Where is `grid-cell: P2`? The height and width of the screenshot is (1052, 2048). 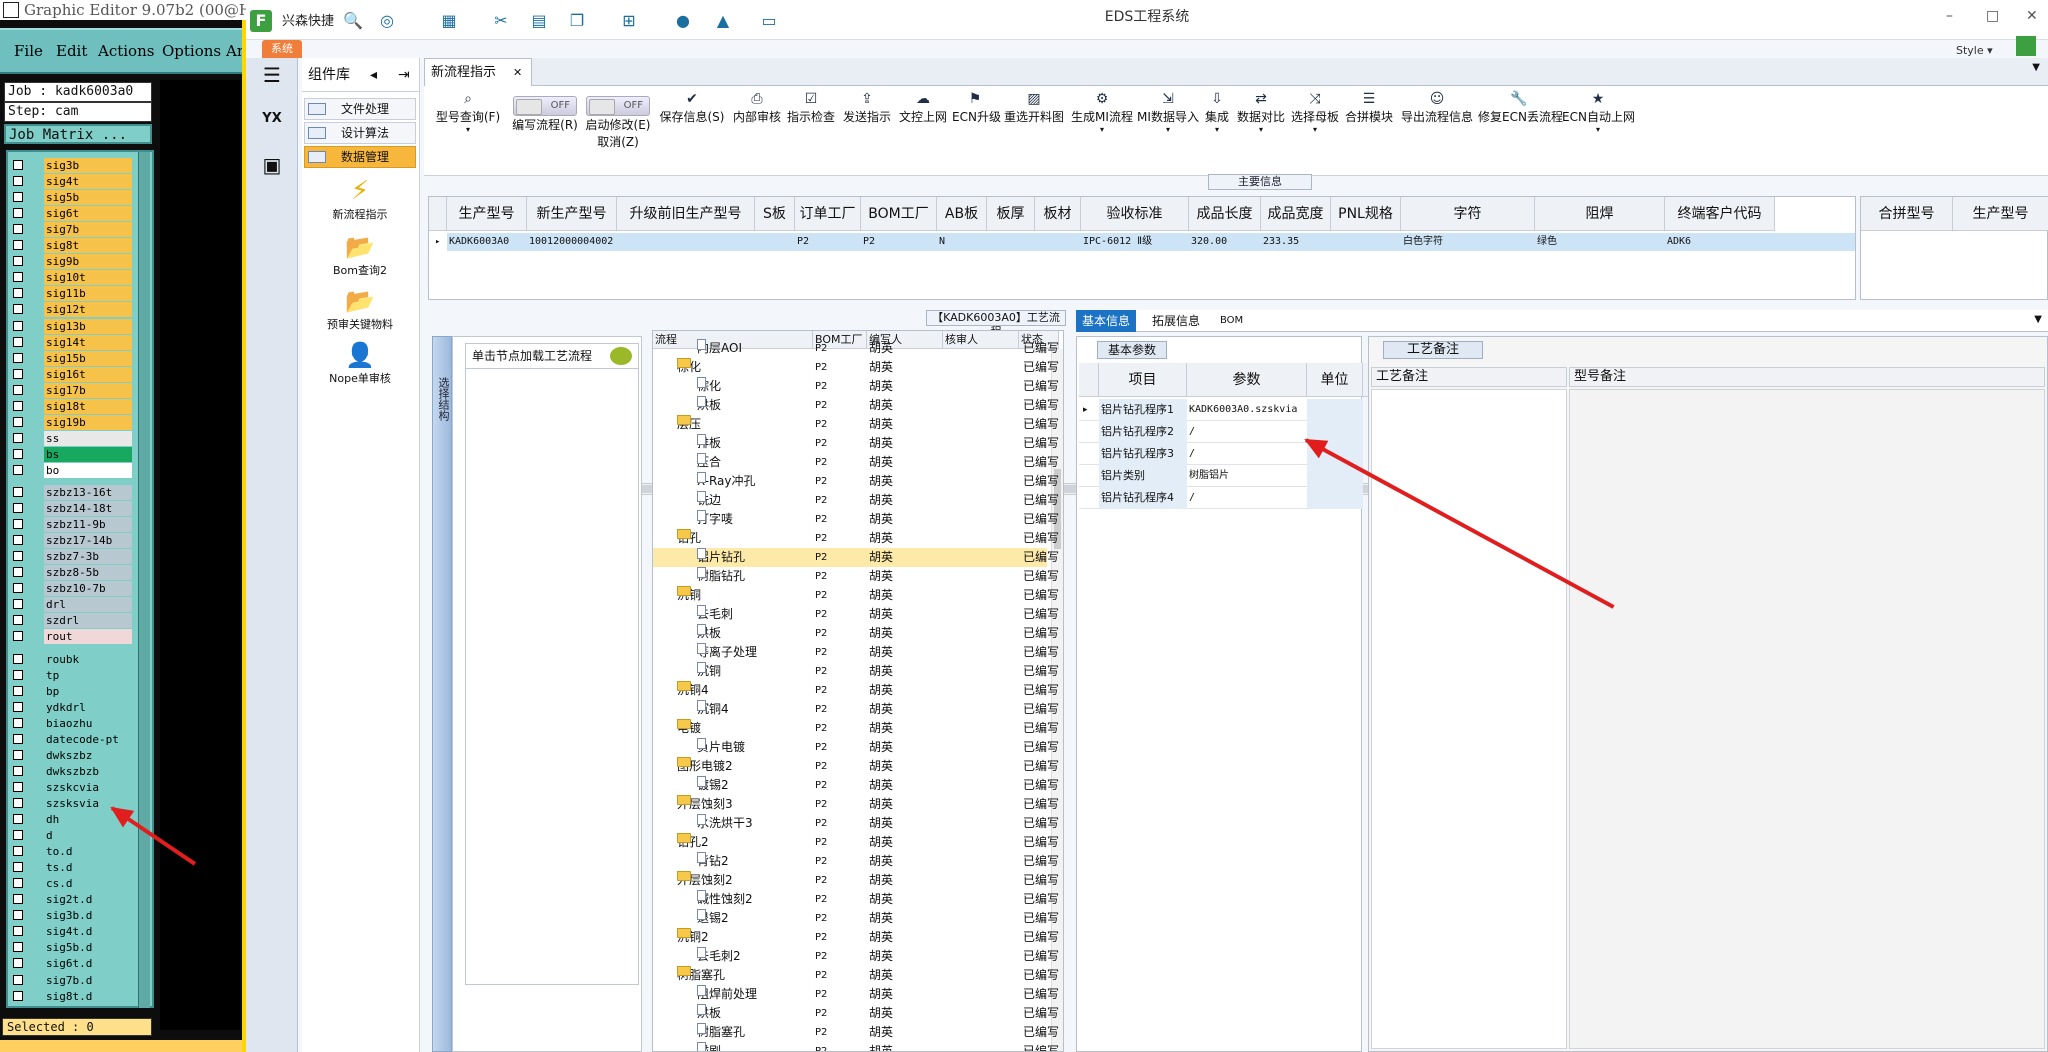 grid-cell: P2 is located at coordinates (899, 242).